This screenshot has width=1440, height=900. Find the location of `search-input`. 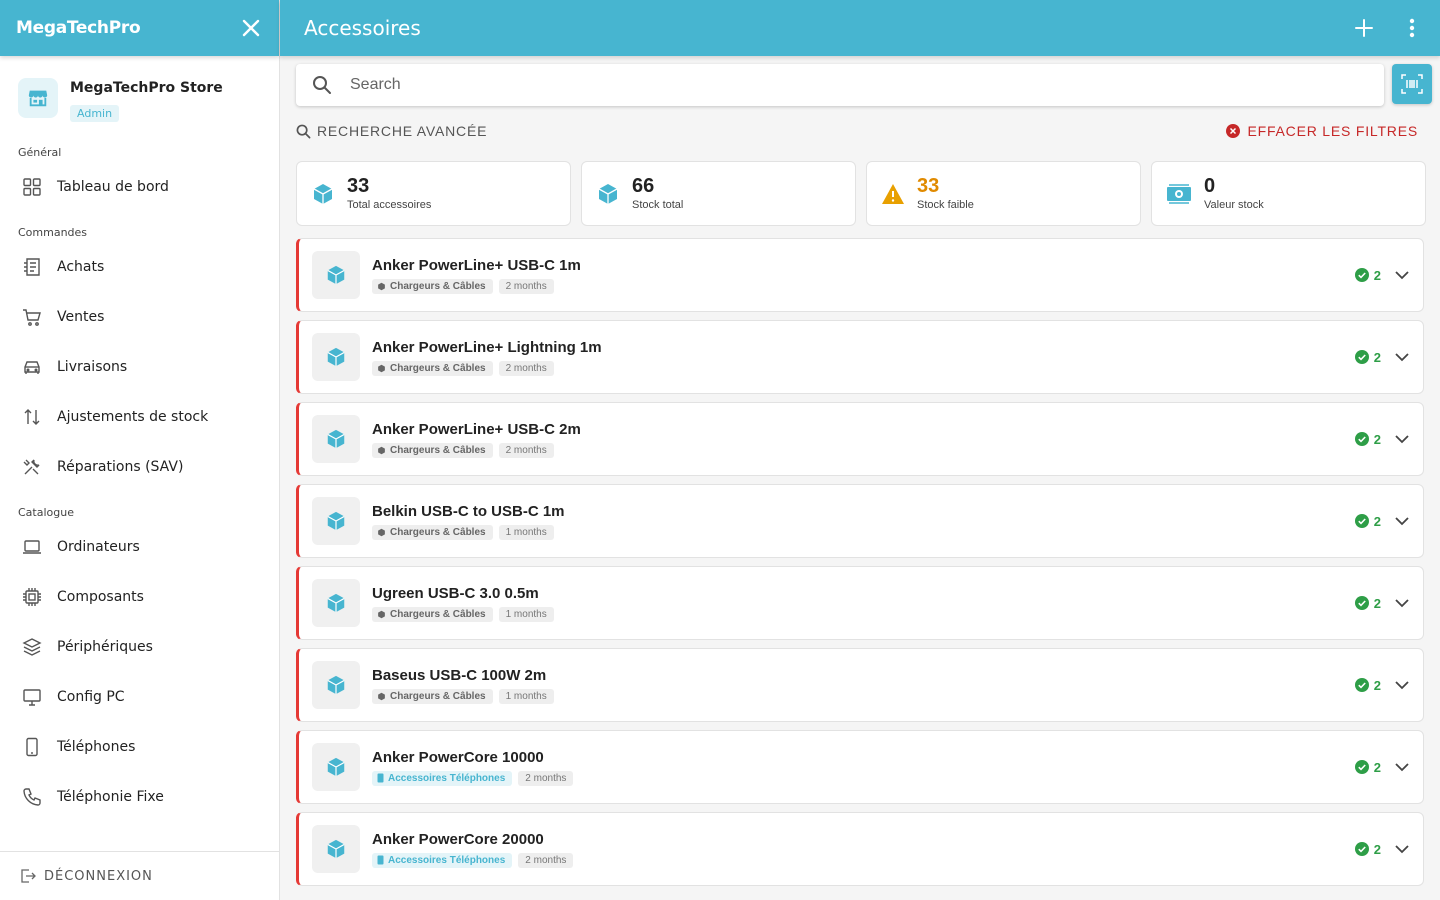

search-input is located at coordinates (850, 85).